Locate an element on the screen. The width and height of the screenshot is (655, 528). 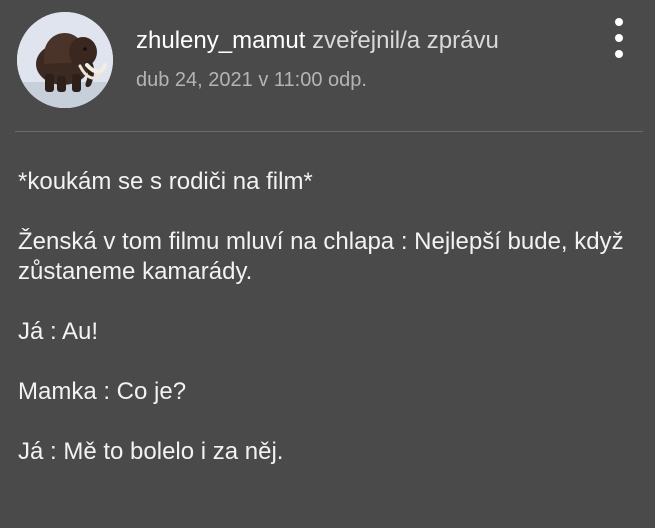
avatar is located at coordinates (65, 60).